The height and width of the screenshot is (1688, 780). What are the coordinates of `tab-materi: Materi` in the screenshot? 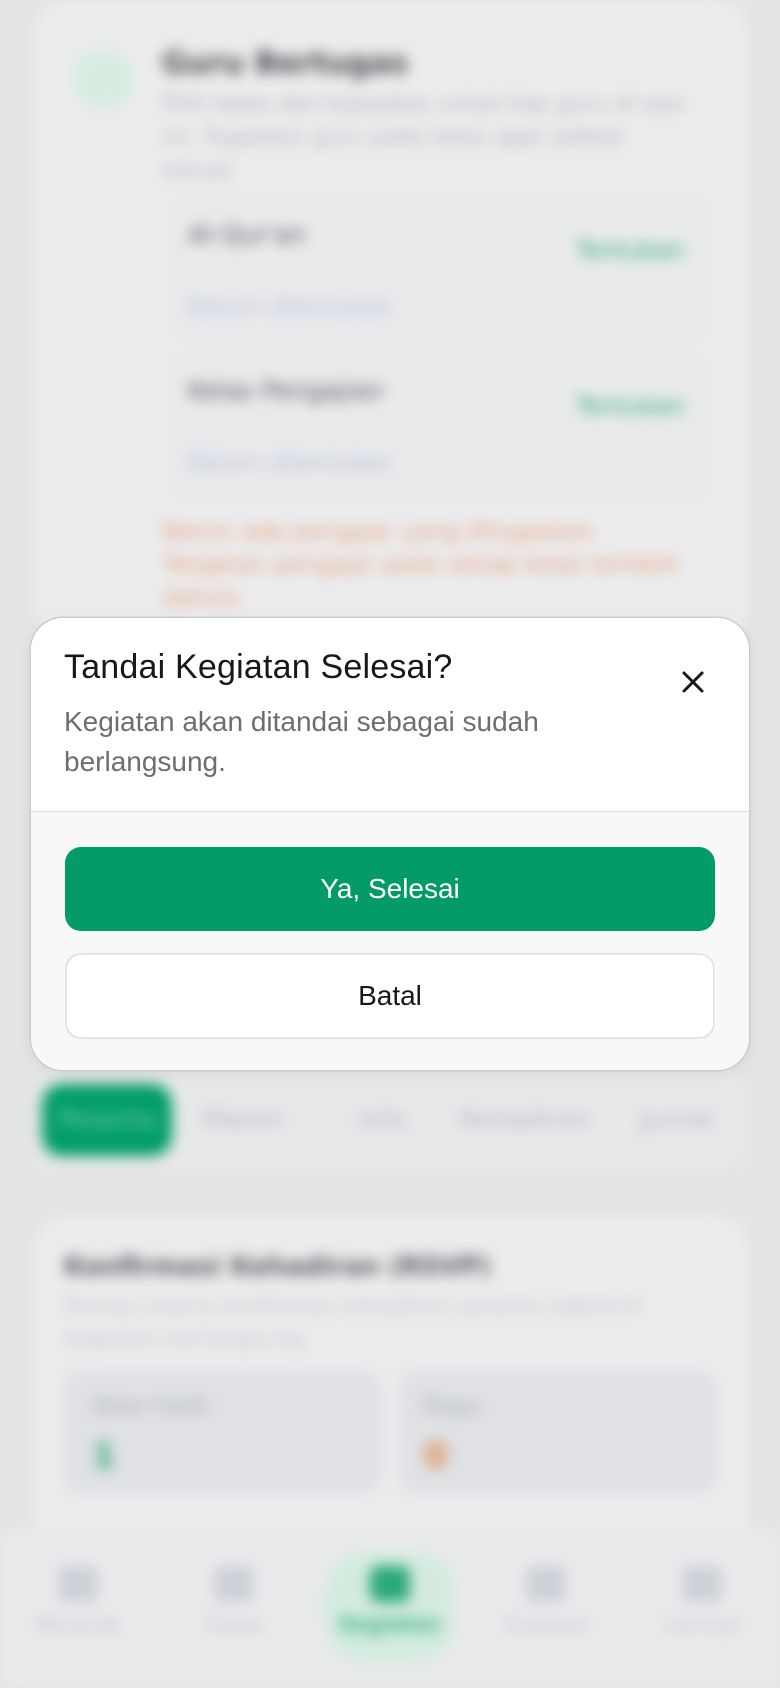 It's located at (244, 1120).